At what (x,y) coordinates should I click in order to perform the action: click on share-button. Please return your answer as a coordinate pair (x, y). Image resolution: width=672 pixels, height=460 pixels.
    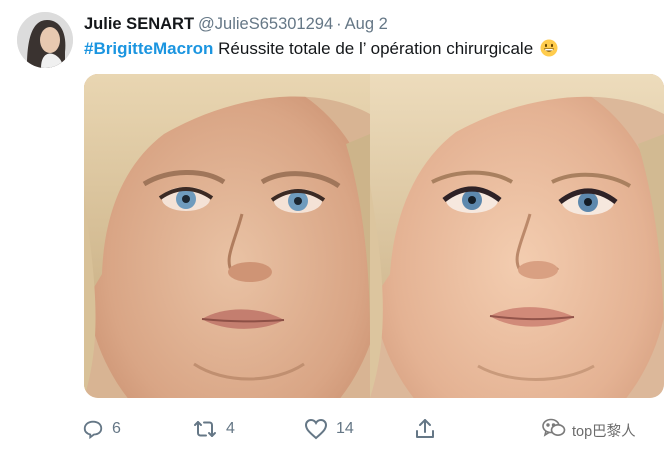
    Looking at the image, I should click on (425, 429).